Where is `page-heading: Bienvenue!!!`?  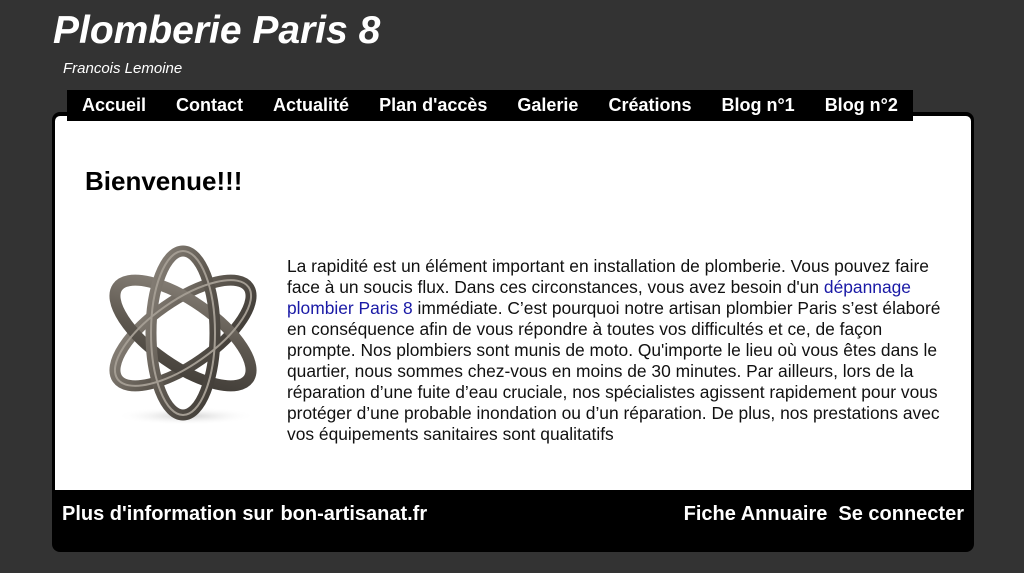 page-heading: Bienvenue!!! is located at coordinates (164, 181).